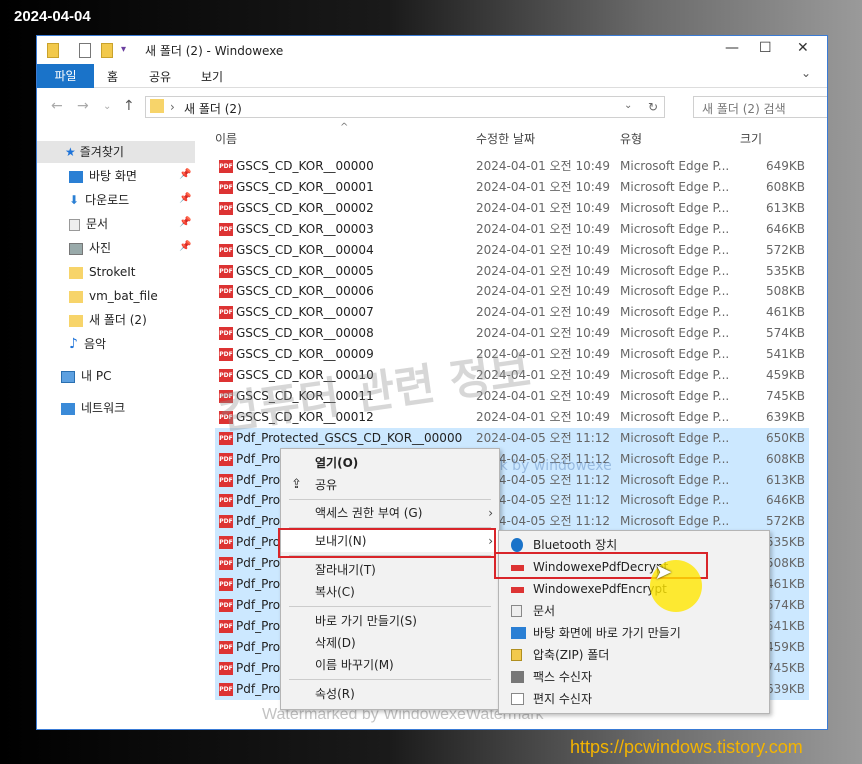 This screenshot has height=764, width=862. Describe the element at coordinates (686, 747) in the screenshot. I see `site-url: https://pcwindows.tistory.com` at that location.